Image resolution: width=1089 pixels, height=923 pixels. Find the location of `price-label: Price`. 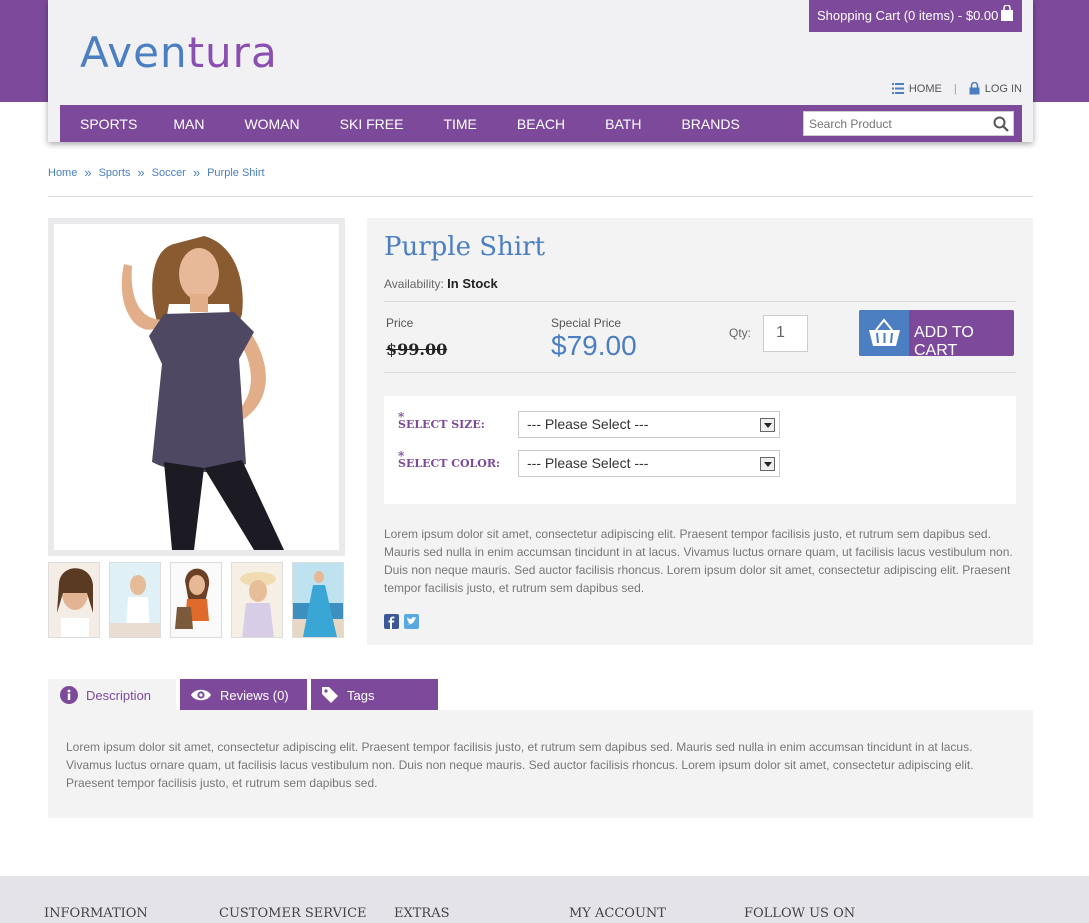

price-label: Price is located at coordinates (400, 323).